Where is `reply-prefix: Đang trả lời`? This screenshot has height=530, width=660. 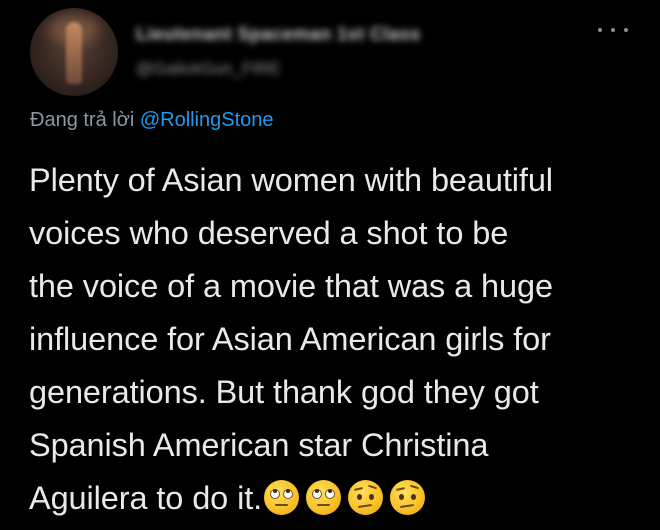 reply-prefix: Đang trả lời is located at coordinates (82, 120).